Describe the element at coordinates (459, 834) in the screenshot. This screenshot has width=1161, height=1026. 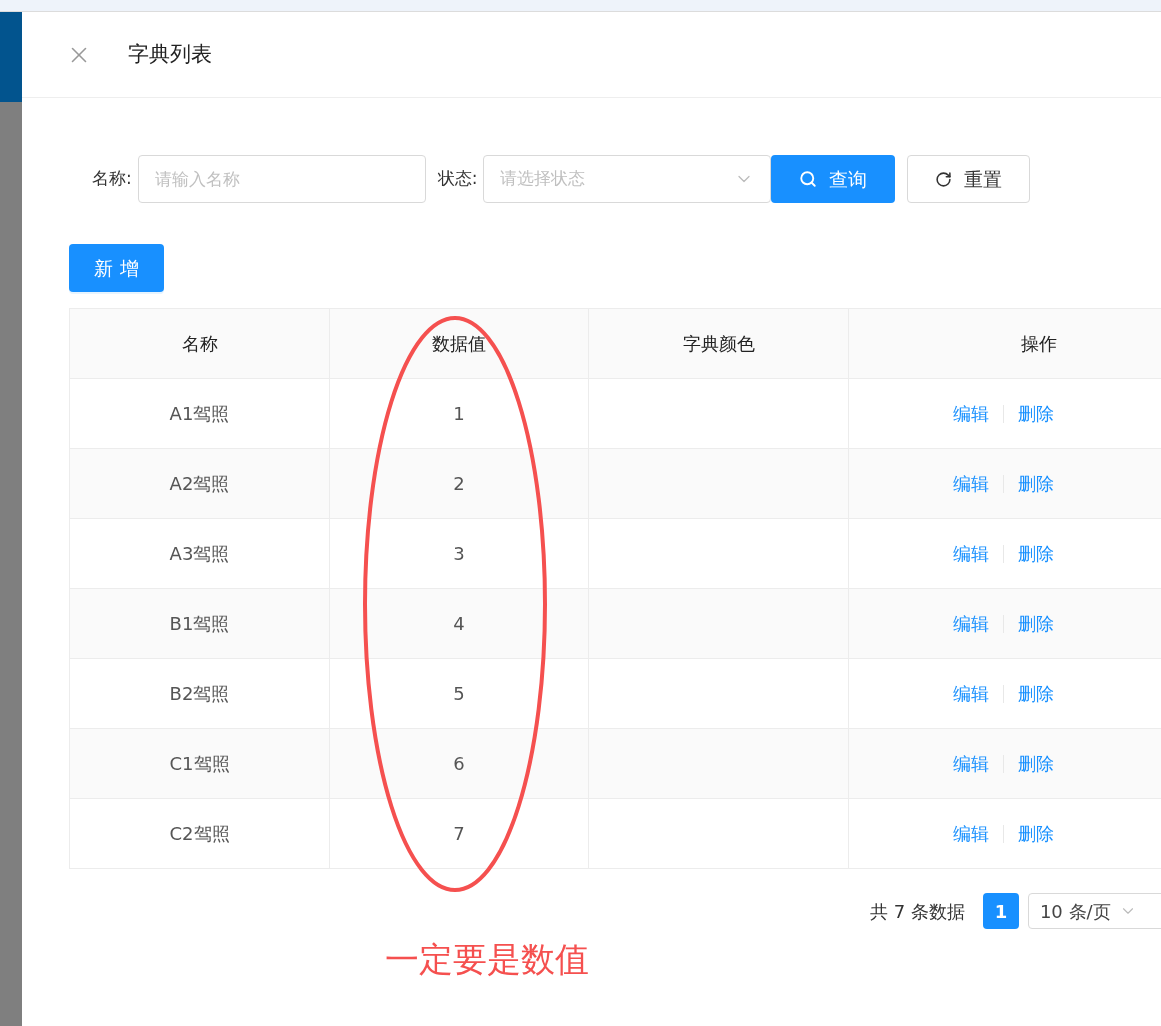
I see `table-cell: 7` at that location.